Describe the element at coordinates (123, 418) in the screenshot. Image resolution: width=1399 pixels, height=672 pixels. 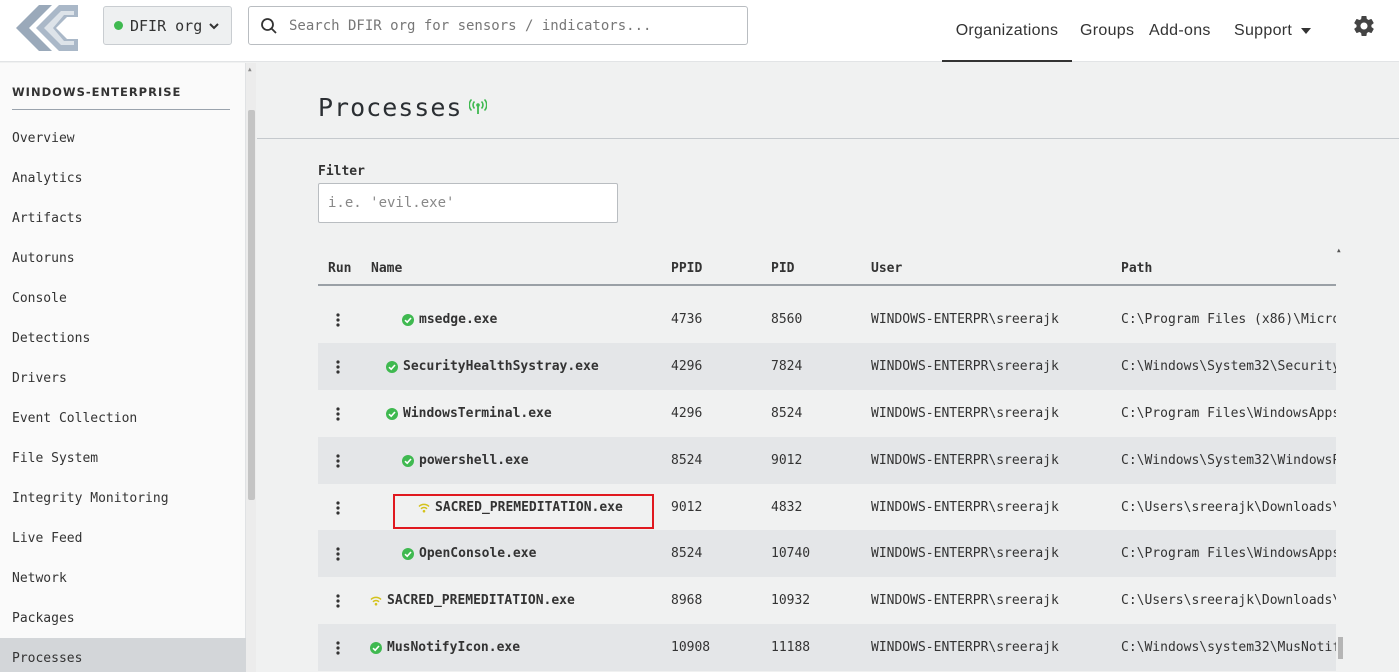
I see `sidebar-item-event-collection: Event Collection` at that location.